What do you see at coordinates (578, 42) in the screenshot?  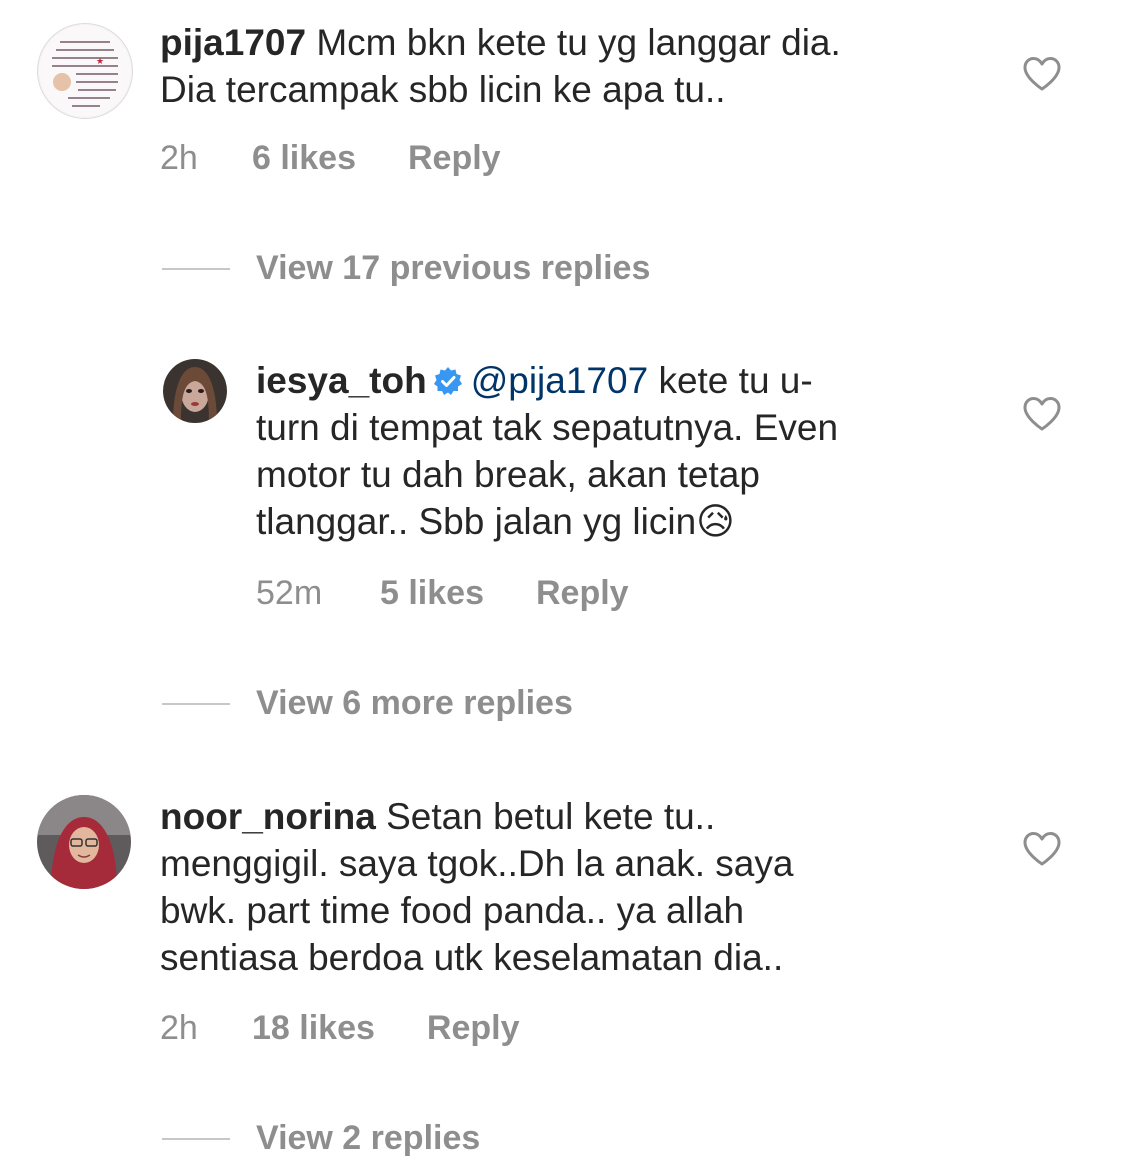 I see `comment-text: Mcm bkn kete tu yg langgar dia.` at bounding box center [578, 42].